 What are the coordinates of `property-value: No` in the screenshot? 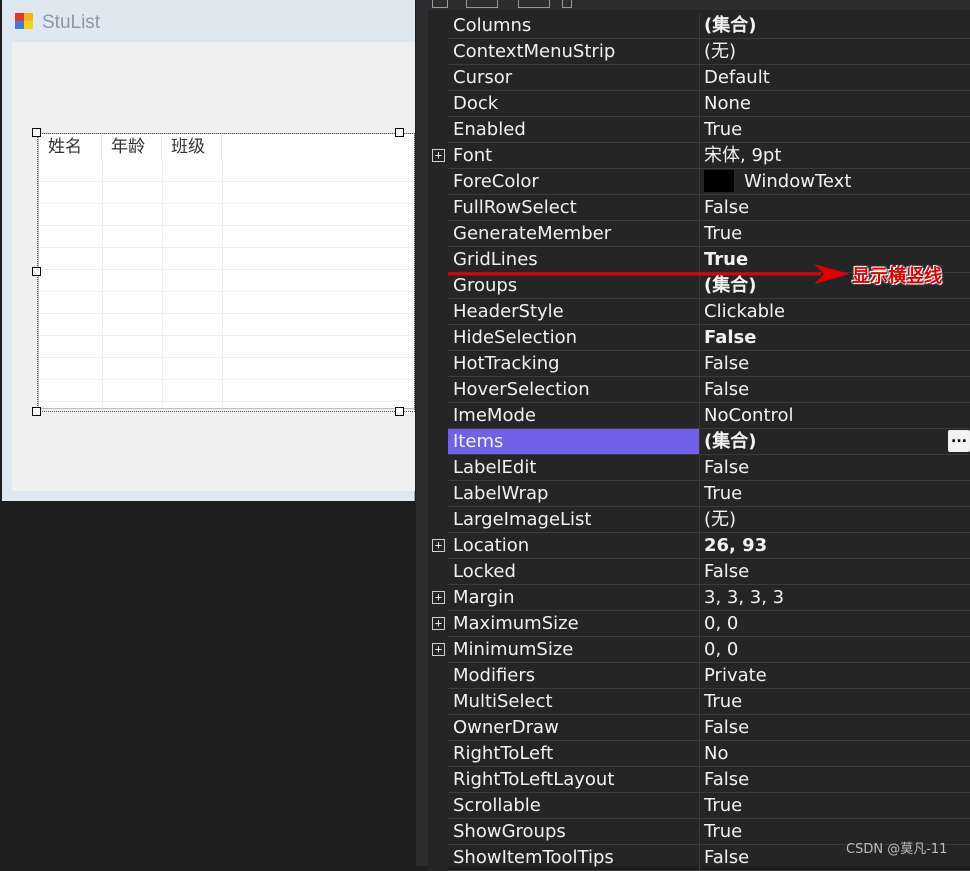 It's located at (835, 753).